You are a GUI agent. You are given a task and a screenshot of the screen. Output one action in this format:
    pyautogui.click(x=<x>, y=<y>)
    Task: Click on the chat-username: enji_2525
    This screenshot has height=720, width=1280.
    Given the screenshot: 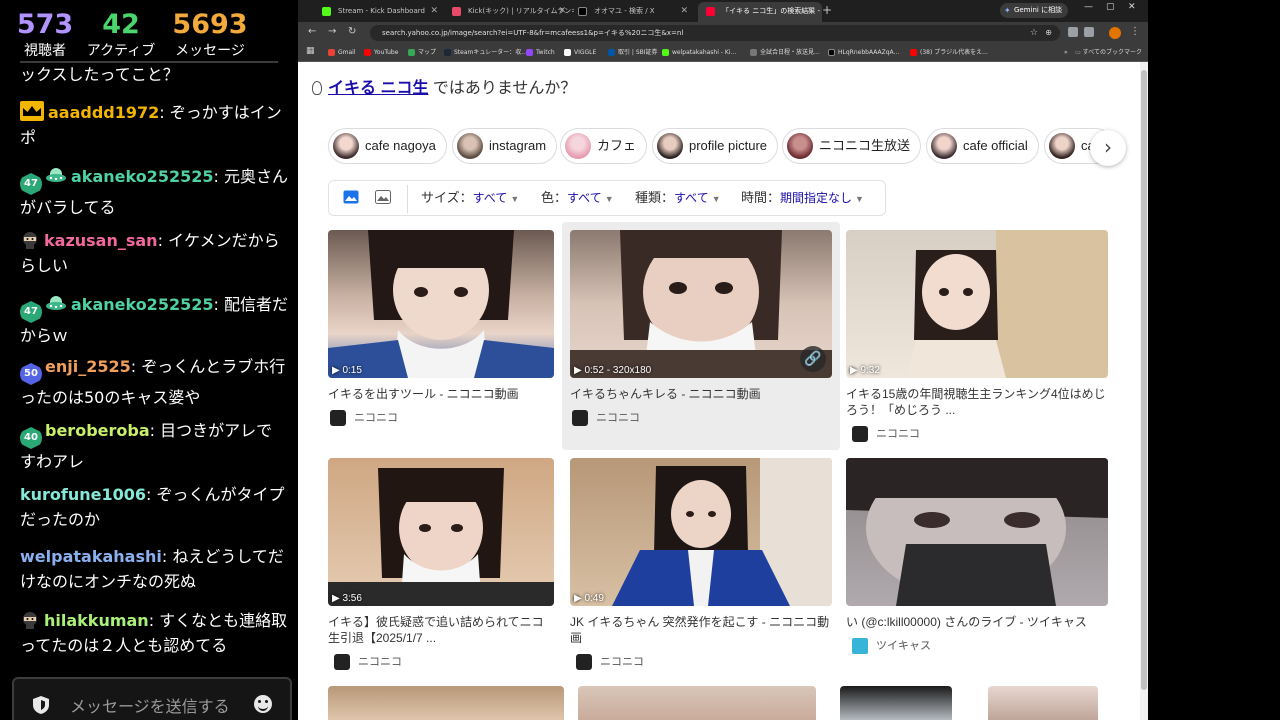 What is the action you would take?
    pyautogui.click(x=88, y=366)
    